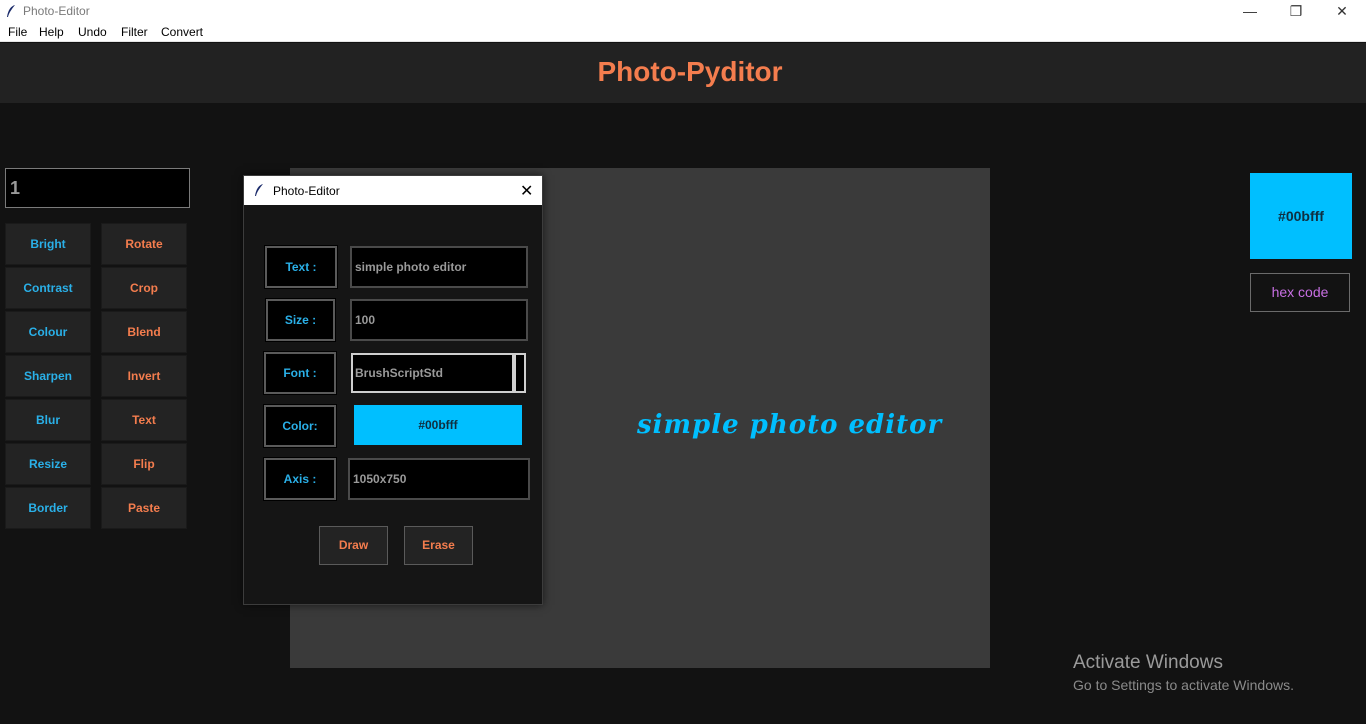  What do you see at coordinates (17, 32) in the screenshot?
I see `menu-file: File` at bounding box center [17, 32].